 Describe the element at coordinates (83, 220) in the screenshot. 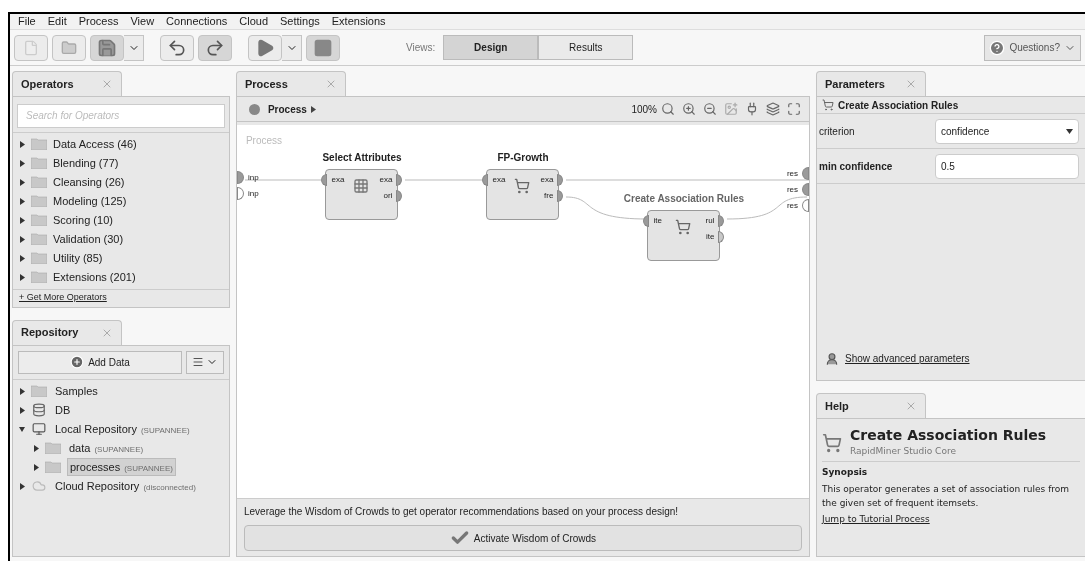

I see `operator-group: Scoring (10)` at that location.